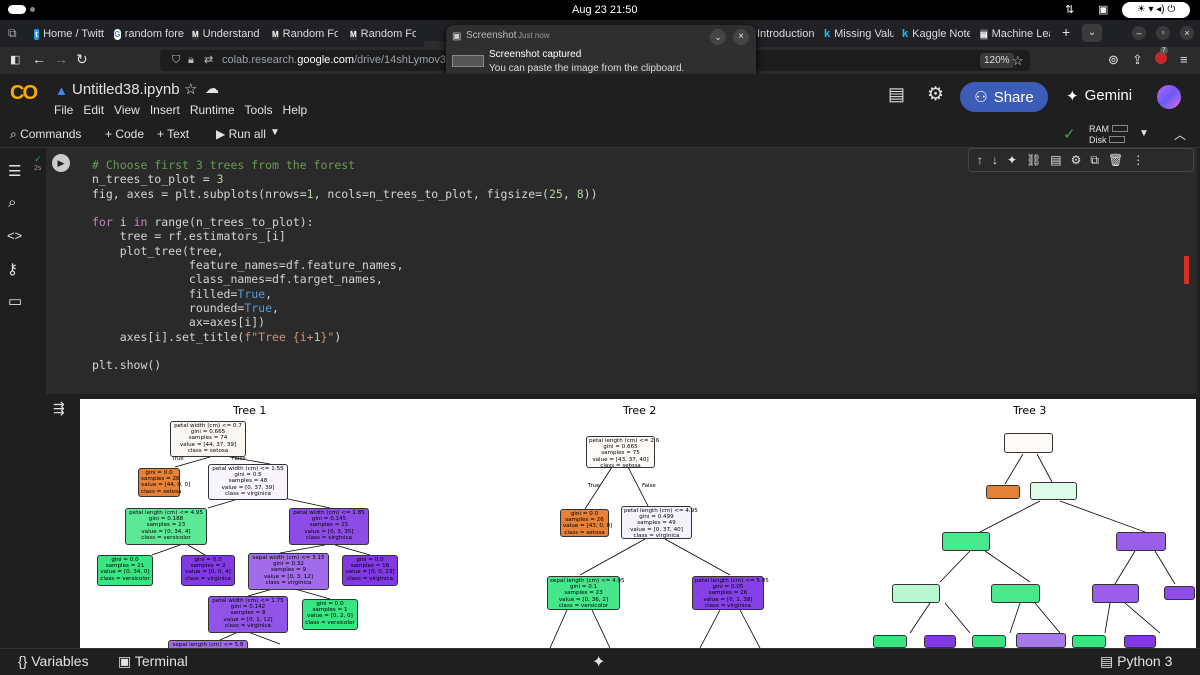 This screenshot has height=675, width=1200. I want to click on menu-edit: Edit, so click(93, 110).